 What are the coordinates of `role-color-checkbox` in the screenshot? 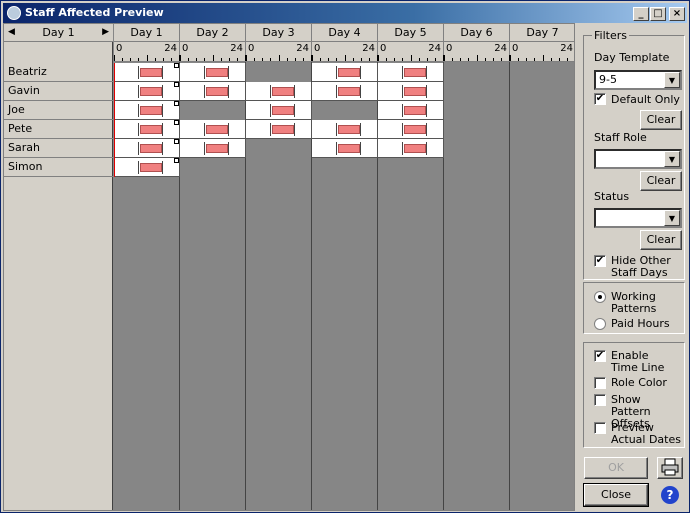 It's located at (600, 383).